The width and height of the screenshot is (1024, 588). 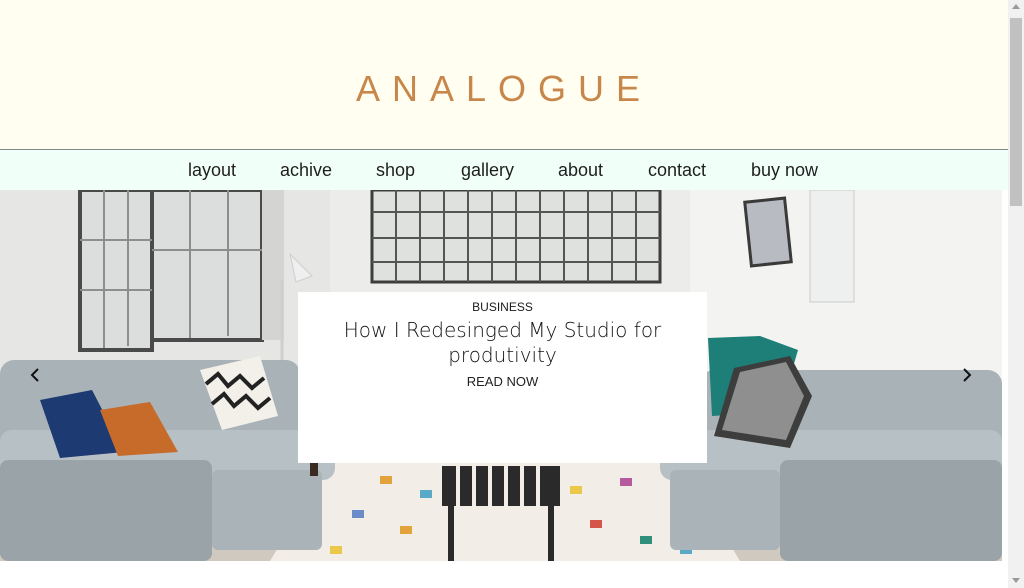 What do you see at coordinates (35, 375) in the screenshot?
I see `chevron-left-icon` at bounding box center [35, 375].